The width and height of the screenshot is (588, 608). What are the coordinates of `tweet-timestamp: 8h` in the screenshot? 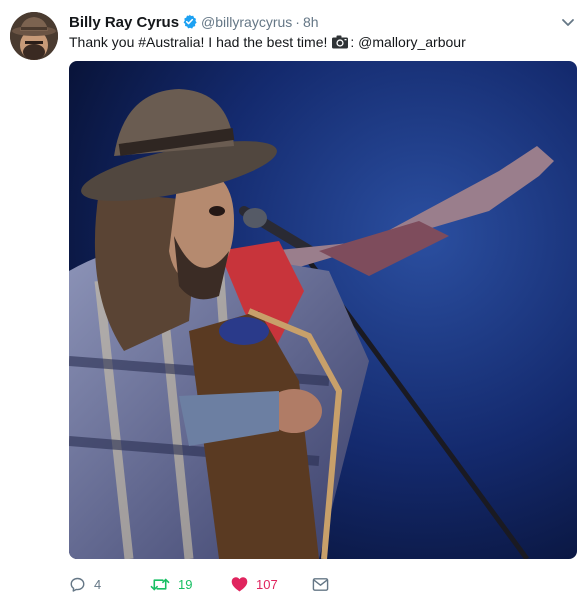 It's located at (311, 22).